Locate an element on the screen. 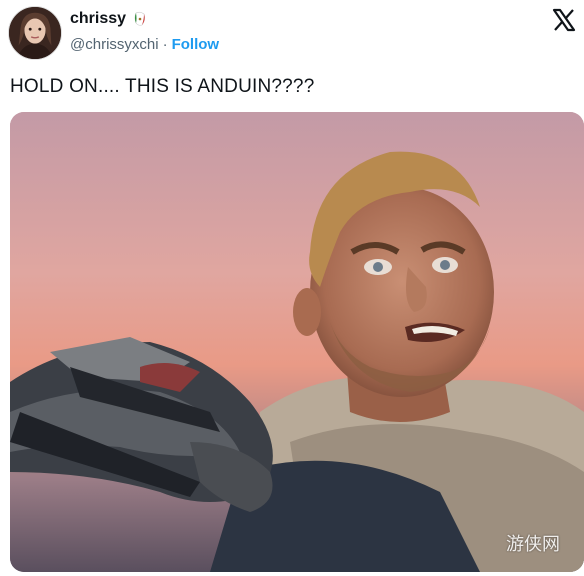 Image resolution: width=584 pixels, height=576 pixels. x-logo-icon is located at coordinates (564, 20).